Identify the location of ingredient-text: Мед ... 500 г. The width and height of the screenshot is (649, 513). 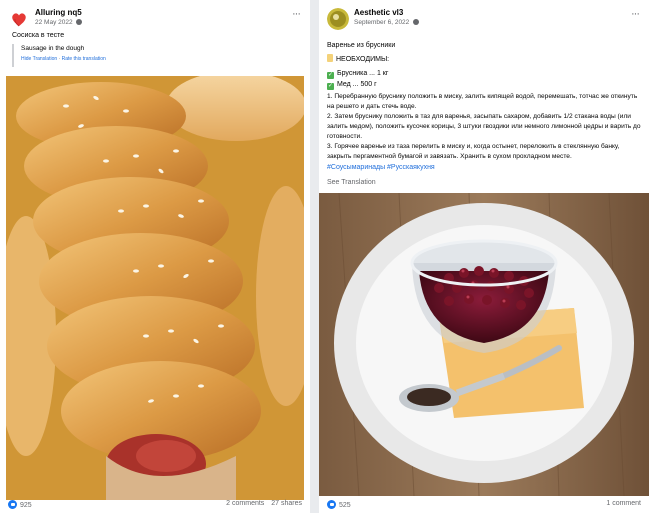
(357, 84).